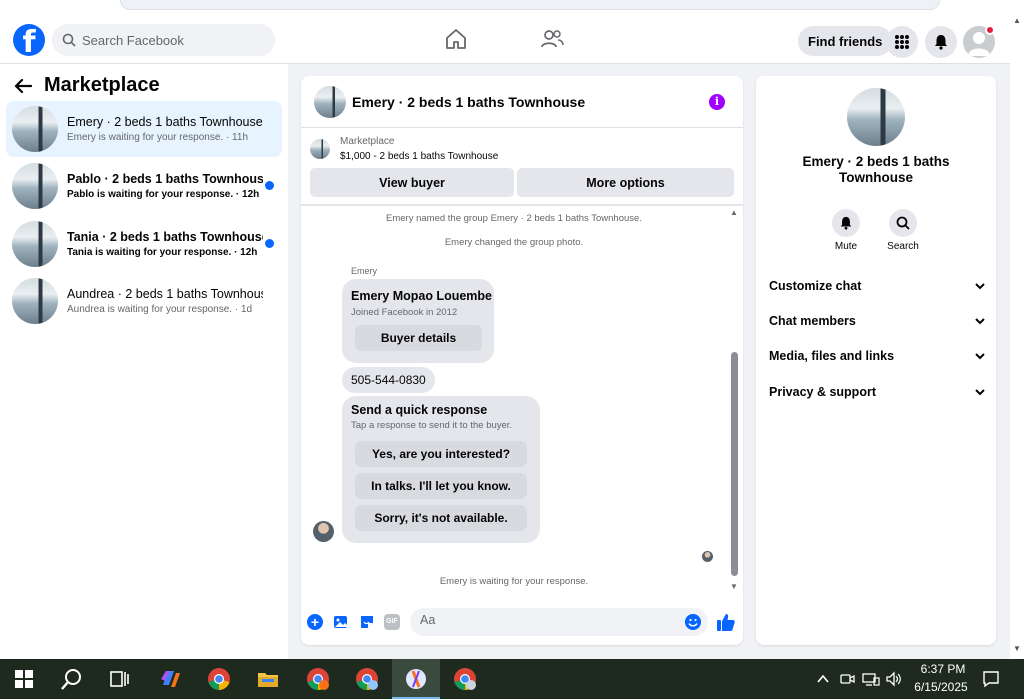 Image resolution: width=1024 pixels, height=699 pixels. I want to click on section-chat-members: Chat members, so click(877, 321).